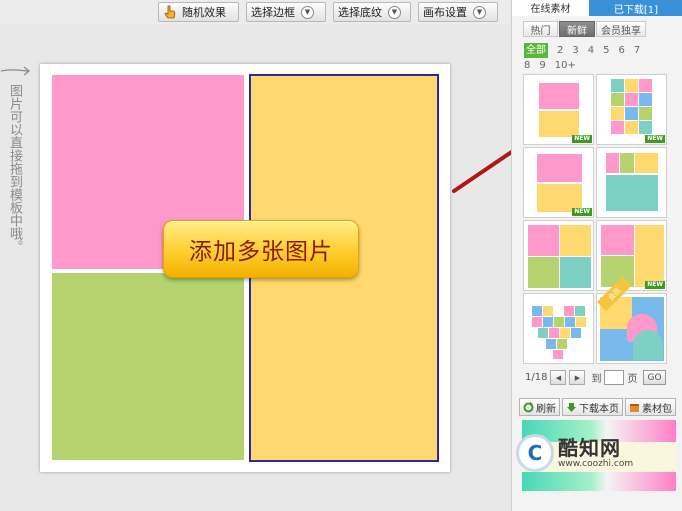 This screenshot has width=682, height=511. What do you see at coordinates (14, 168) in the screenshot?
I see `drag-hint-text: 图片可以直接拖到模板中哦。` at bounding box center [14, 168].